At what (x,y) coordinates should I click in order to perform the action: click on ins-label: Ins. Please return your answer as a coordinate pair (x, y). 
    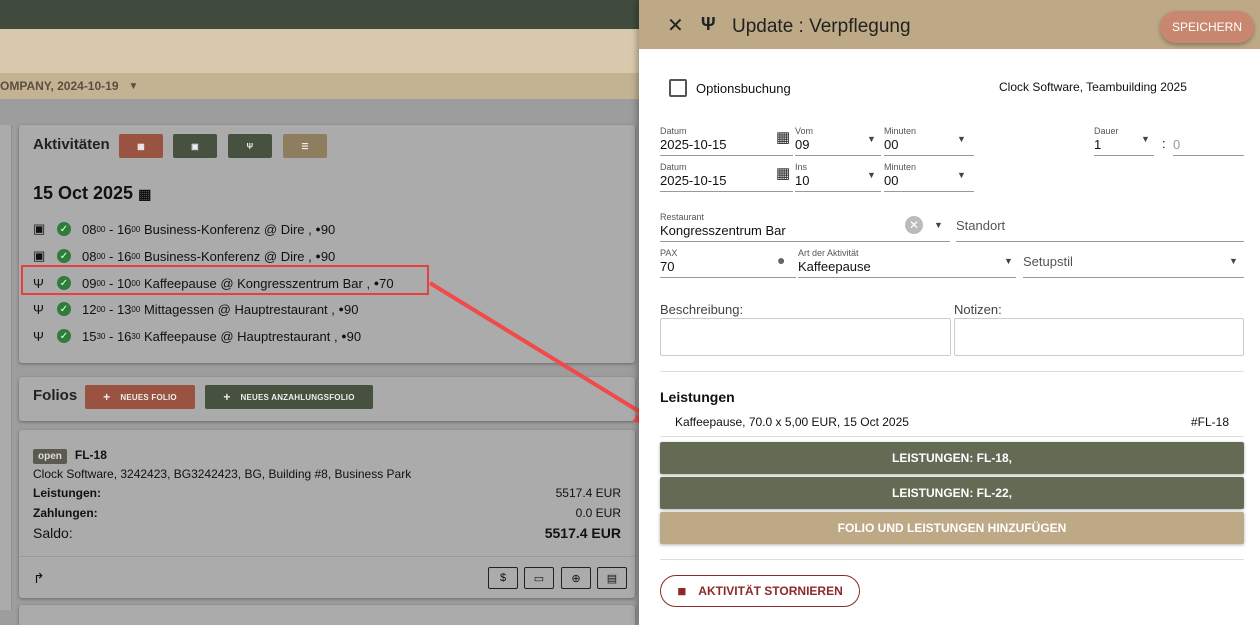
    Looking at the image, I should click on (801, 167).